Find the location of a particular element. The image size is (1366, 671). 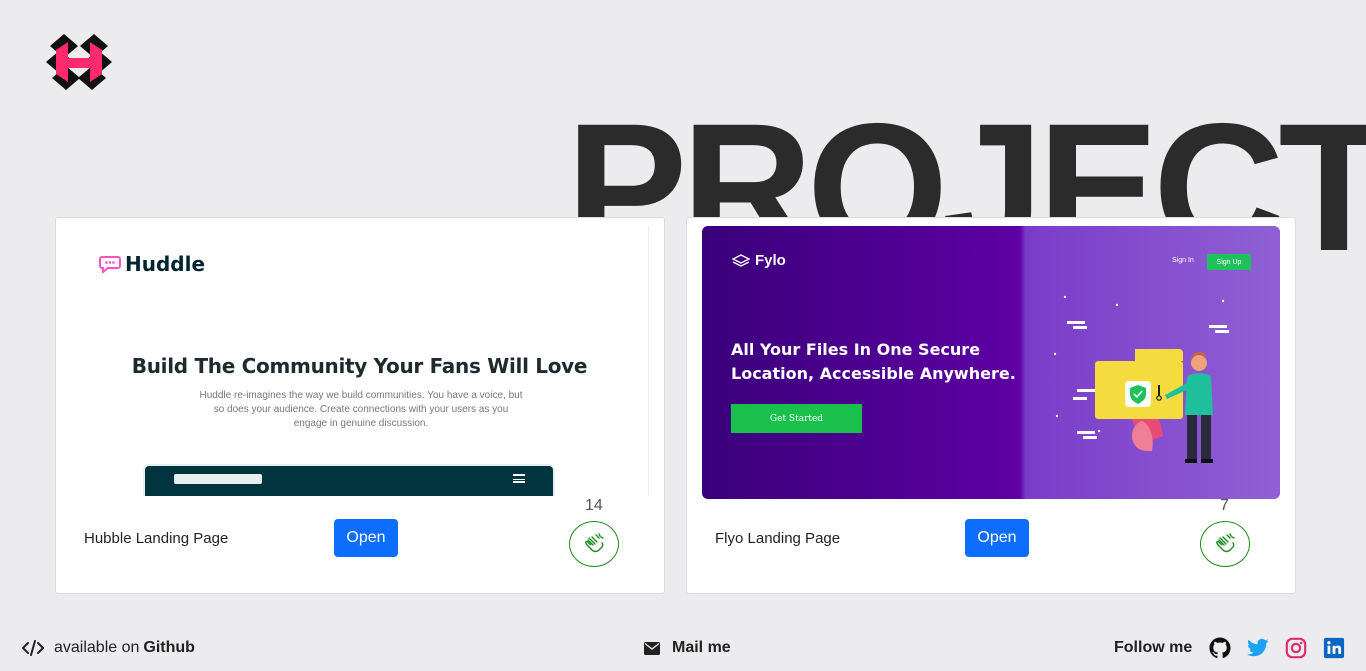

preview-signin: Sign In is located at coordinates (1183, 260).